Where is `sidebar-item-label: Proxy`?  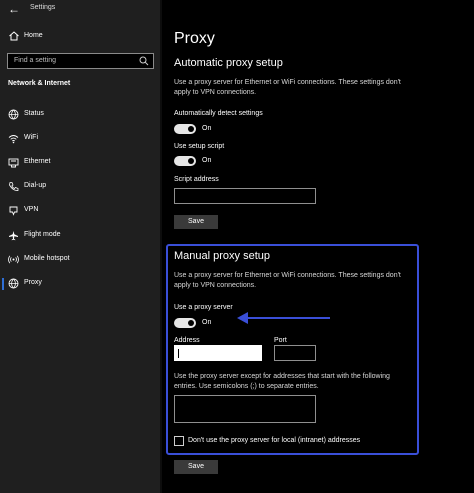 sidebar-item-label: Proxy is located at coordinates (33, 282).